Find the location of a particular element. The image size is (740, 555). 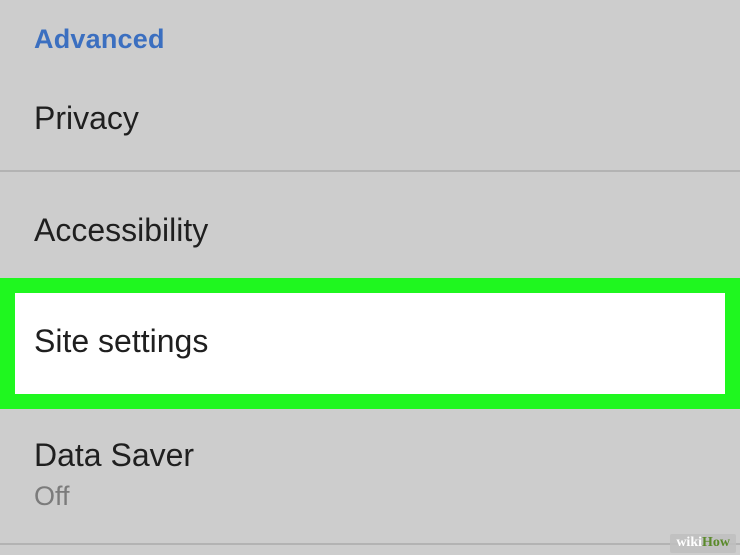

settings-item-sublabel: Off is located at coordinates (52, 496).